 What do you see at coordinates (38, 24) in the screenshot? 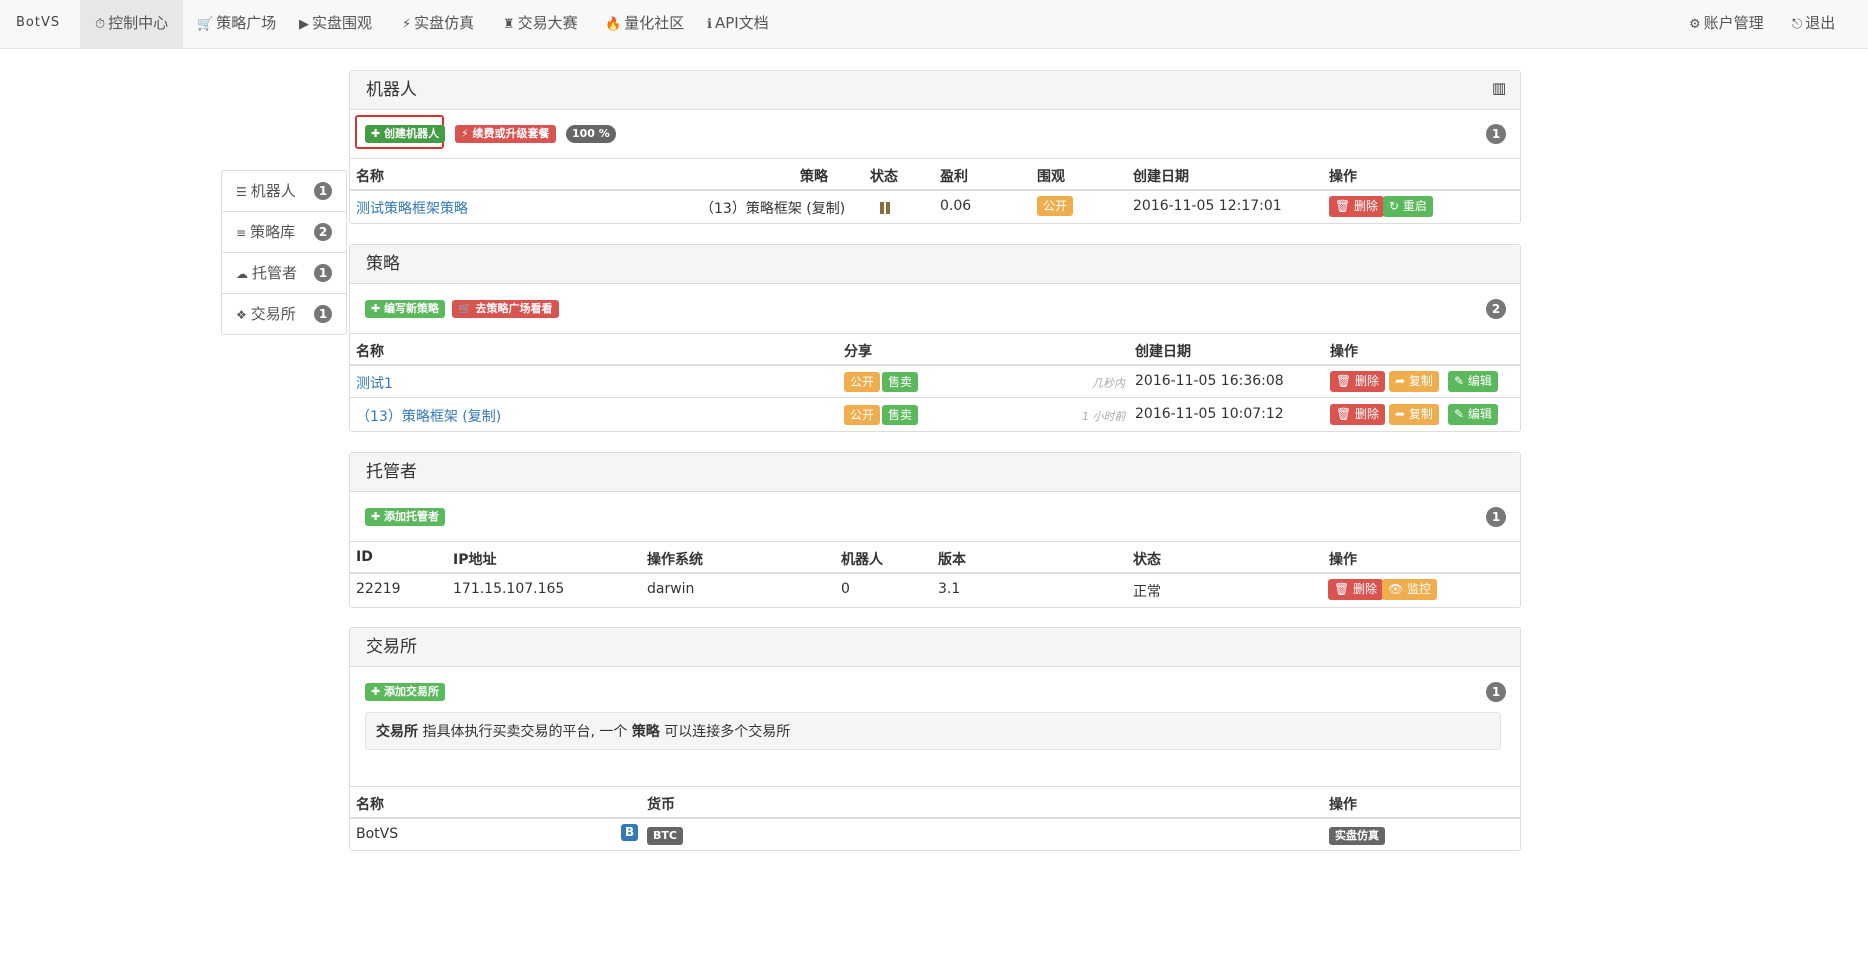
I see `brand-logo: BotVS` at bounding box center [38, 24].